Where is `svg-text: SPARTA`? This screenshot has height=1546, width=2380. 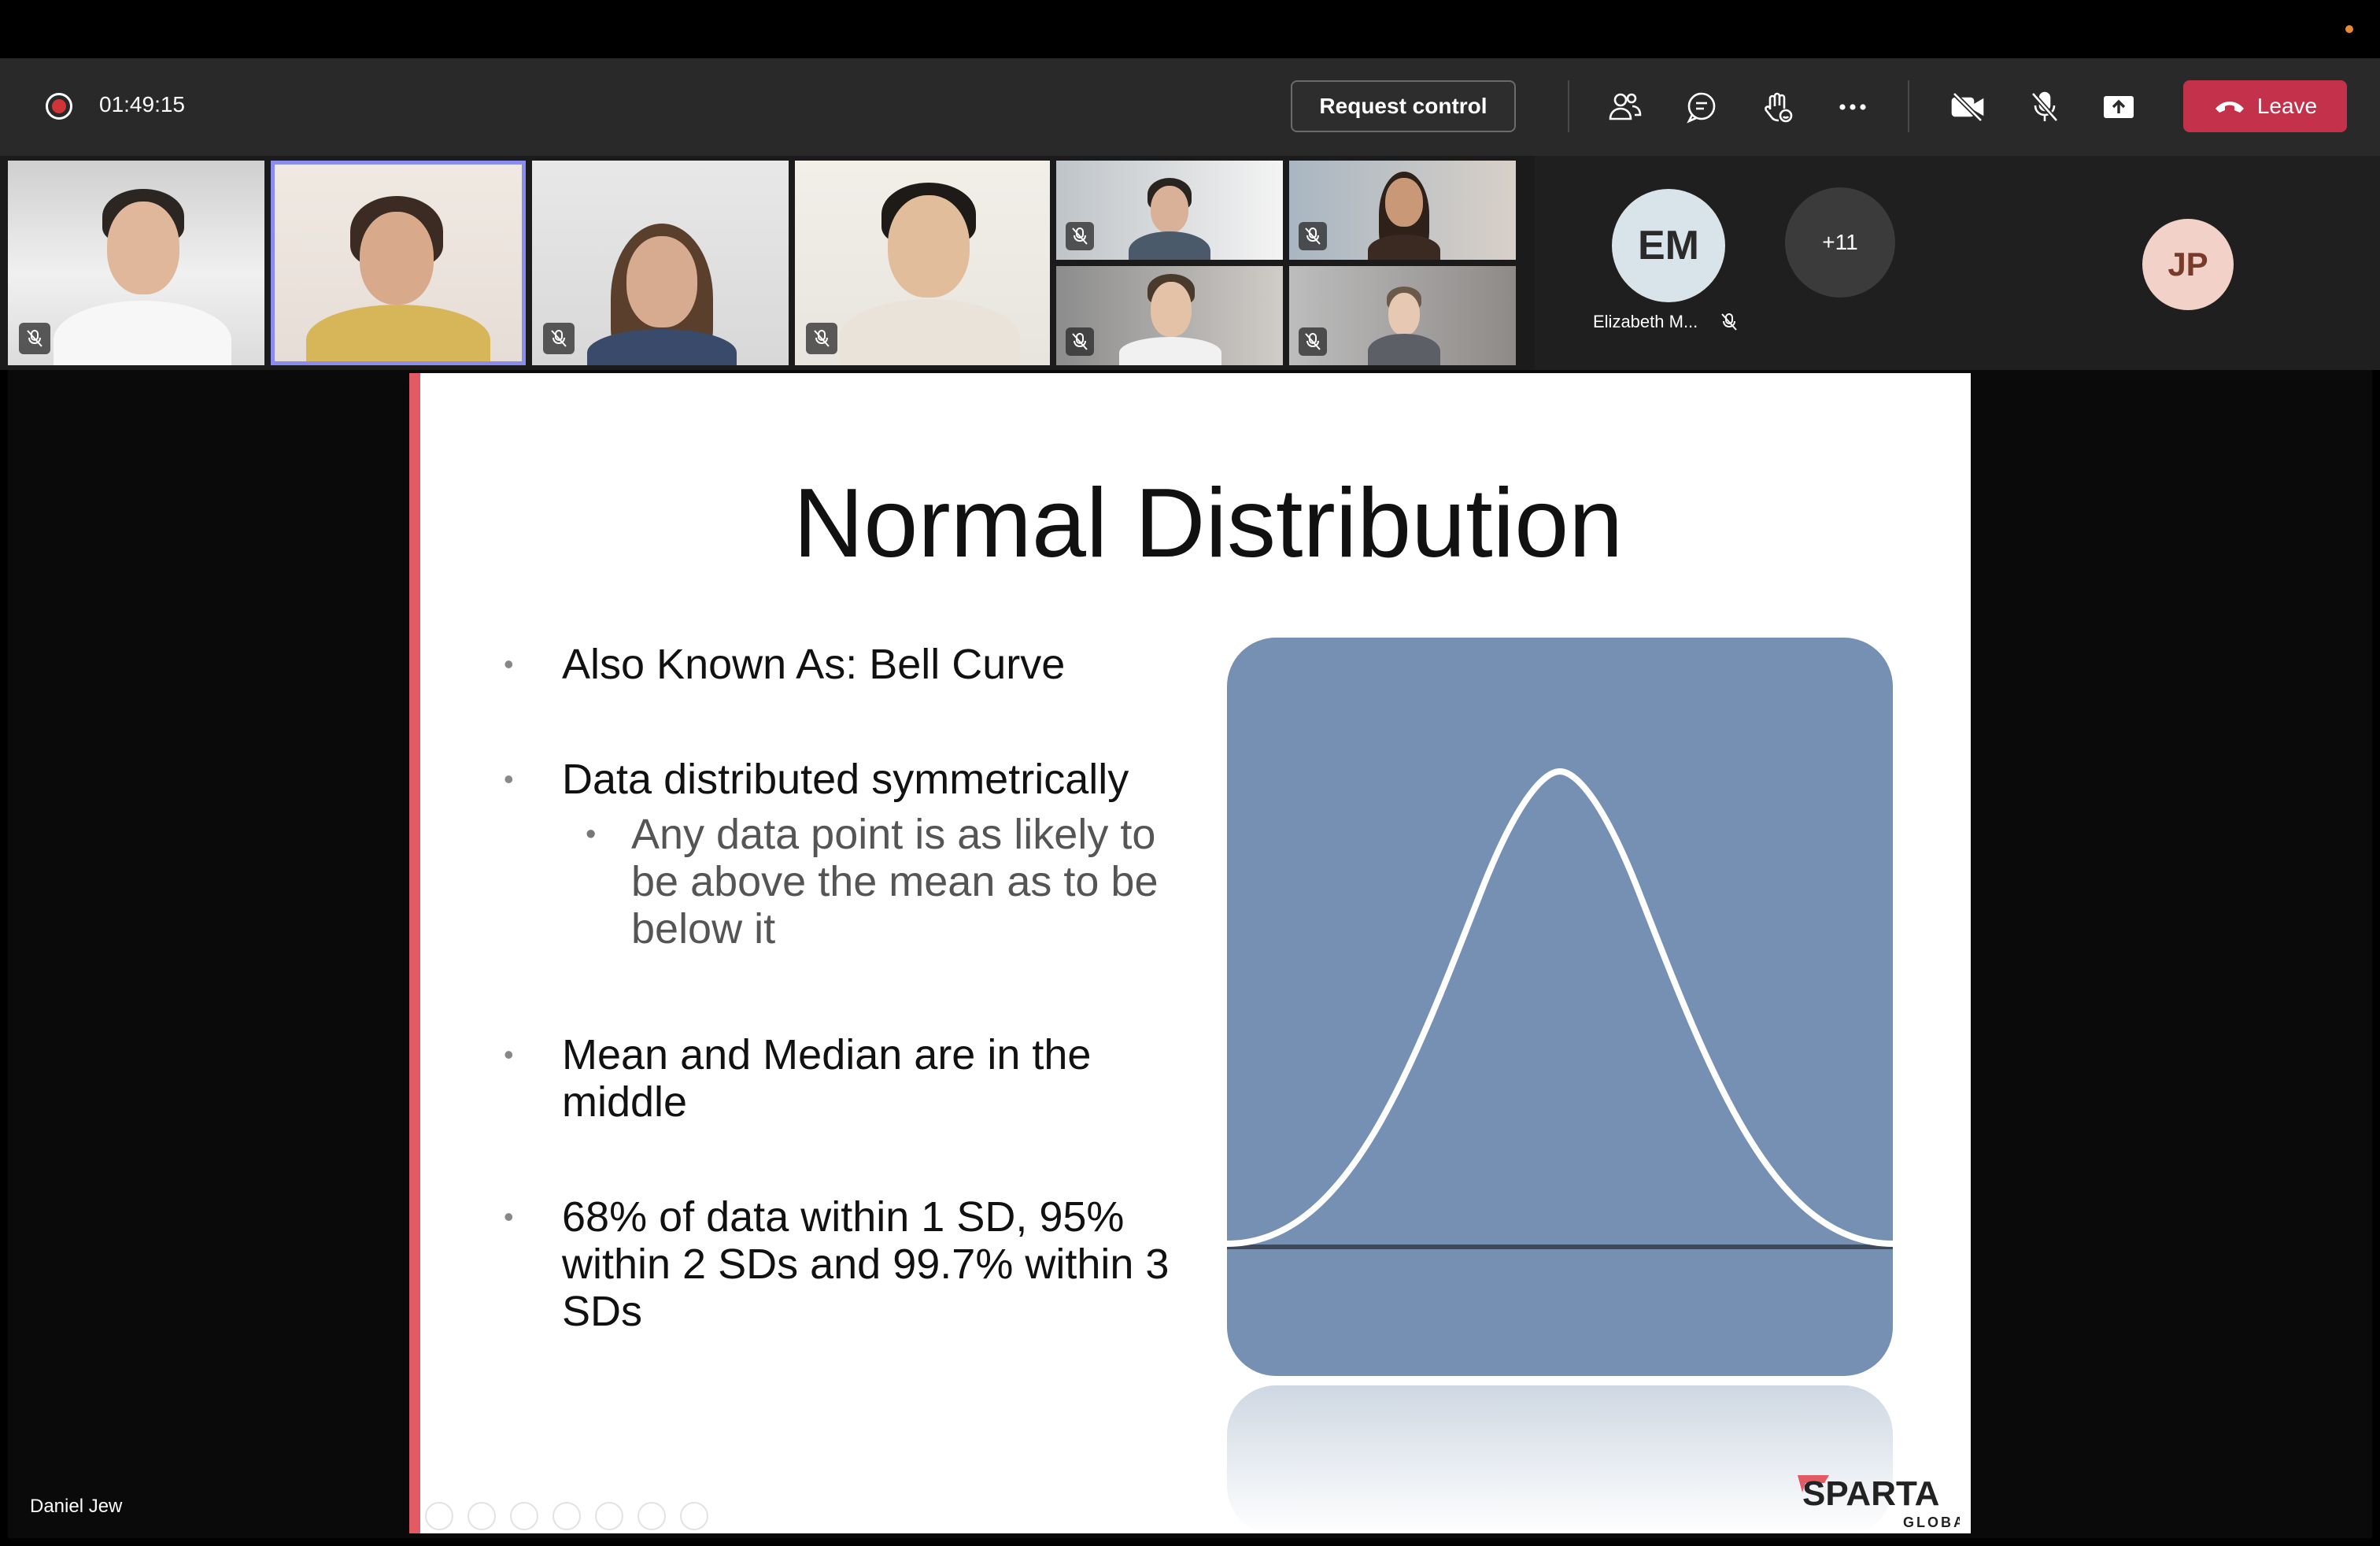 svg-text: SPARTA is located at coordinates (1870, 1493).